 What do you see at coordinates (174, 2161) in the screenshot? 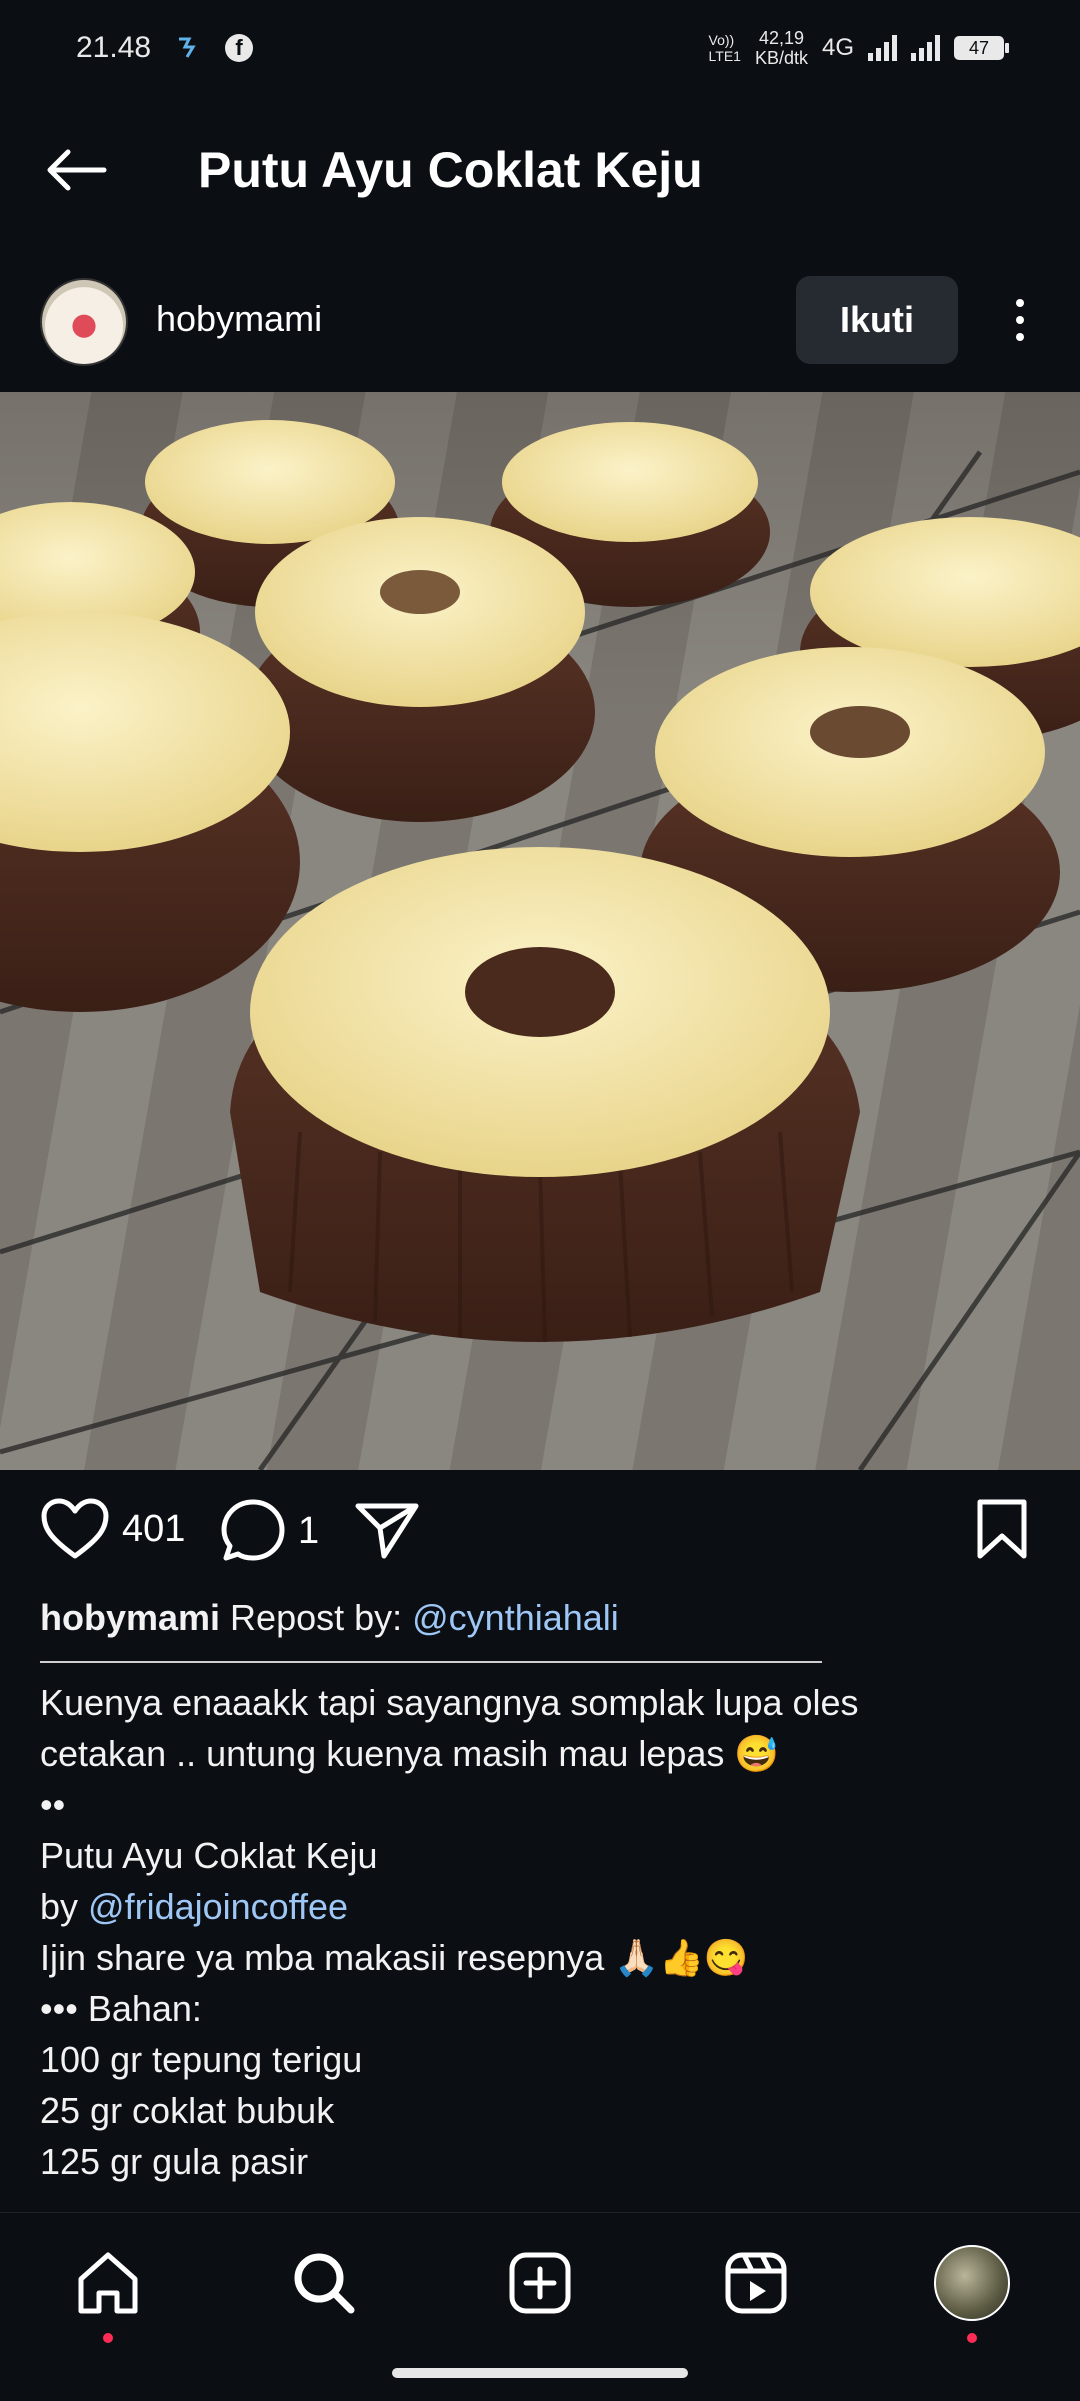
I see `caption-line: 125 gr gula pasir` at bounding box center [174, 2161].